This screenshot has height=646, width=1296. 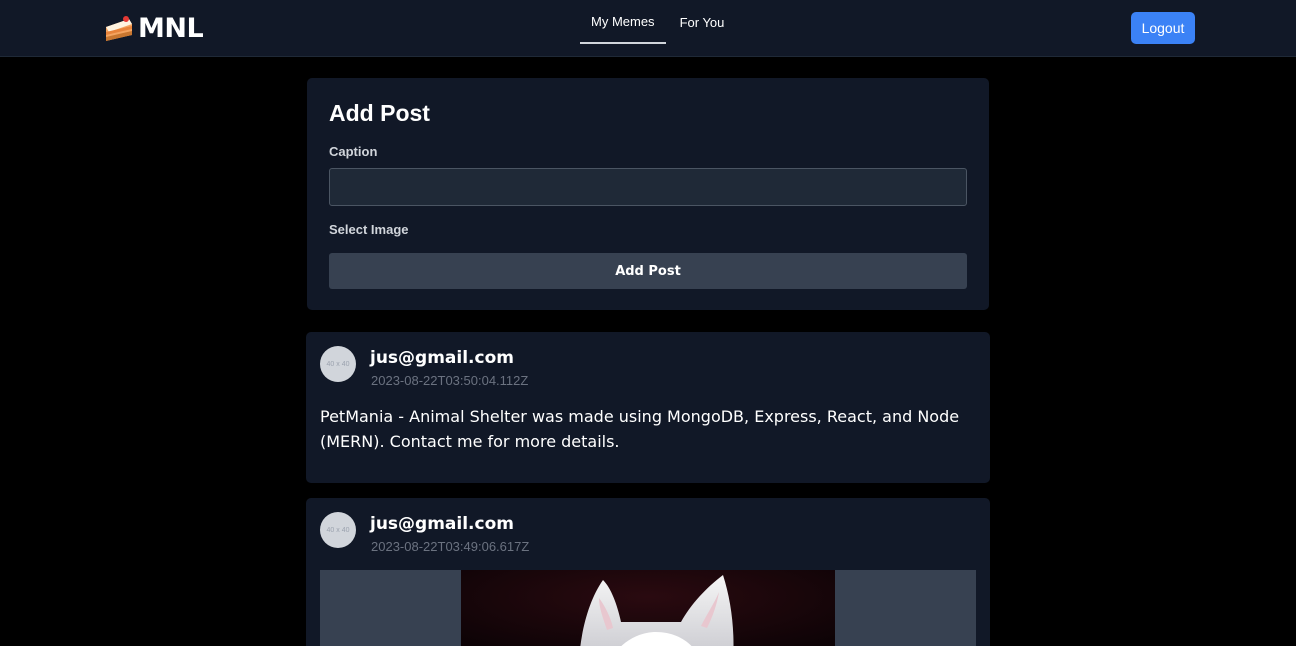 I want to click on caption-label: Caption, so click(x=353, y=151).